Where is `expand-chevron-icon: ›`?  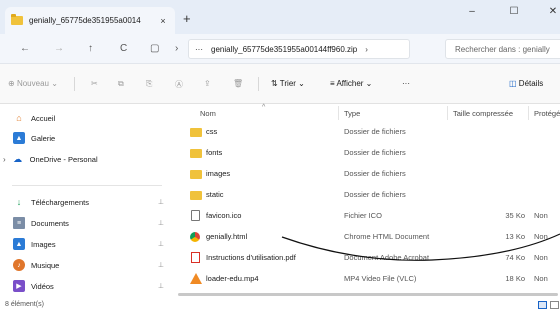 expand-chevron-icon: › is located at coordinates (4, 159).